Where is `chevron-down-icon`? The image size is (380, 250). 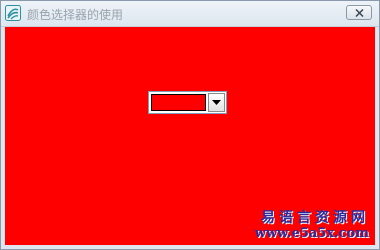
chevron-down-icon is located at coordinates (216, 102).